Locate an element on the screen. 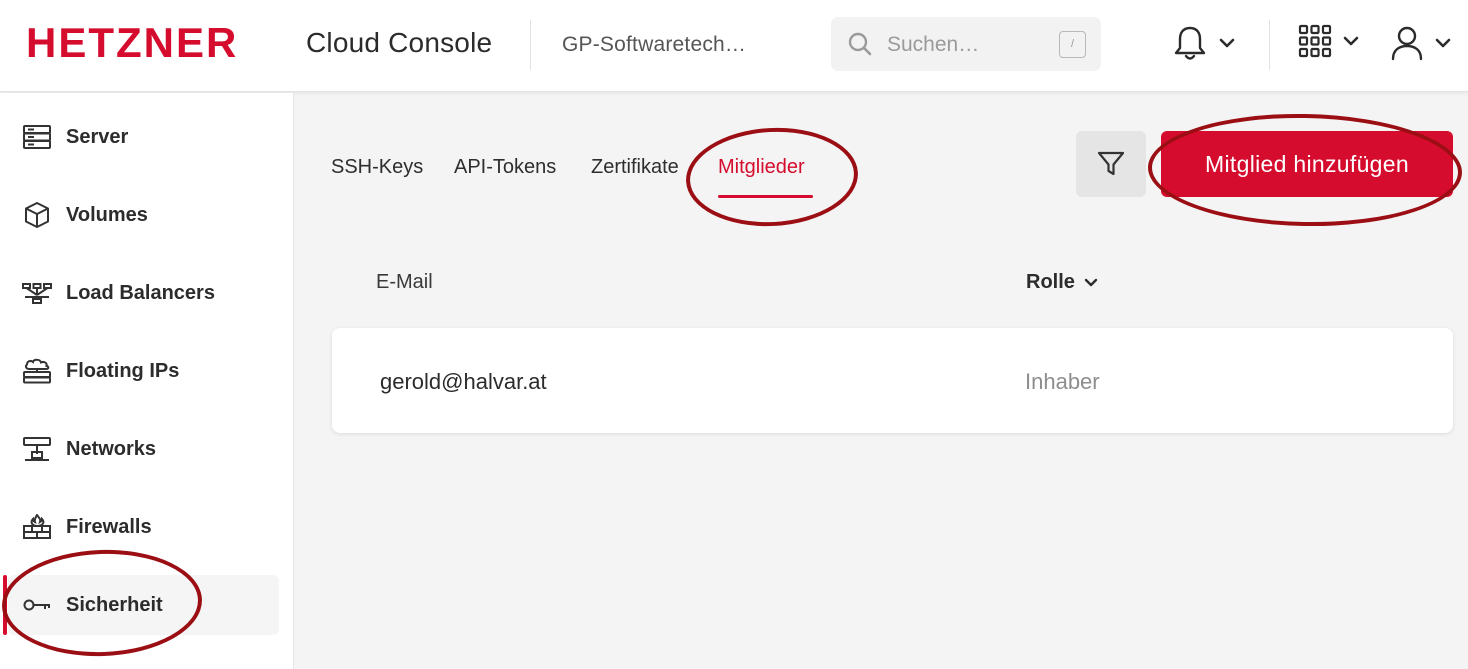 This screenshot has width=1468, height=669. user-menu-button is located at coordinates (1421, 43).